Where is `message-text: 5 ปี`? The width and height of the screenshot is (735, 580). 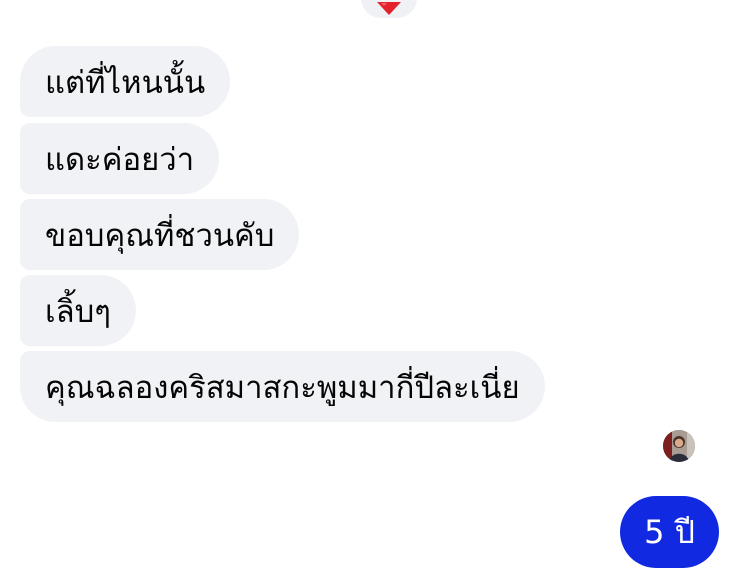
message-text: 5 ปี is located at coordinates (669, 531).